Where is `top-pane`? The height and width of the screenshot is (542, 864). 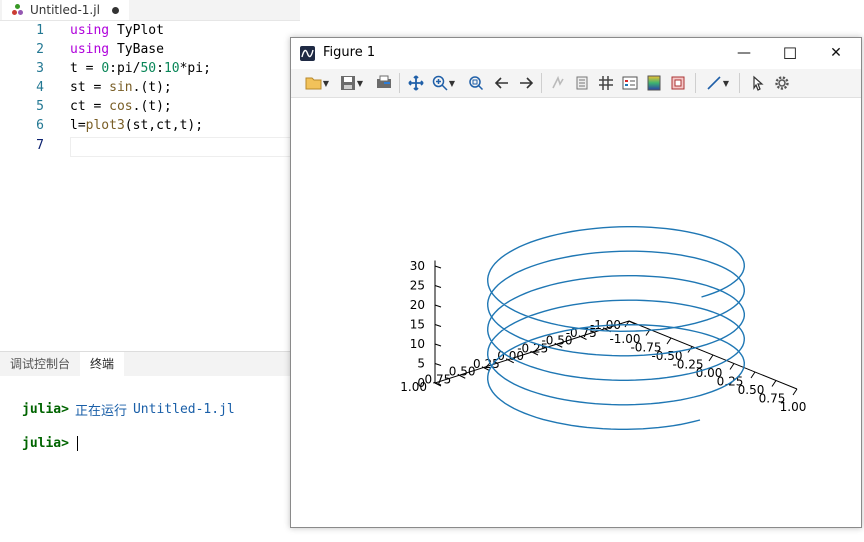 top-pane is located at coordinates (616, 240).